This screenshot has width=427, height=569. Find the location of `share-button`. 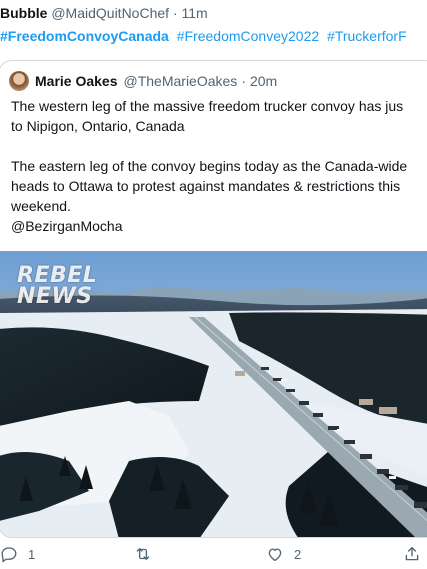

share-button is located at coordinates (412, 554).